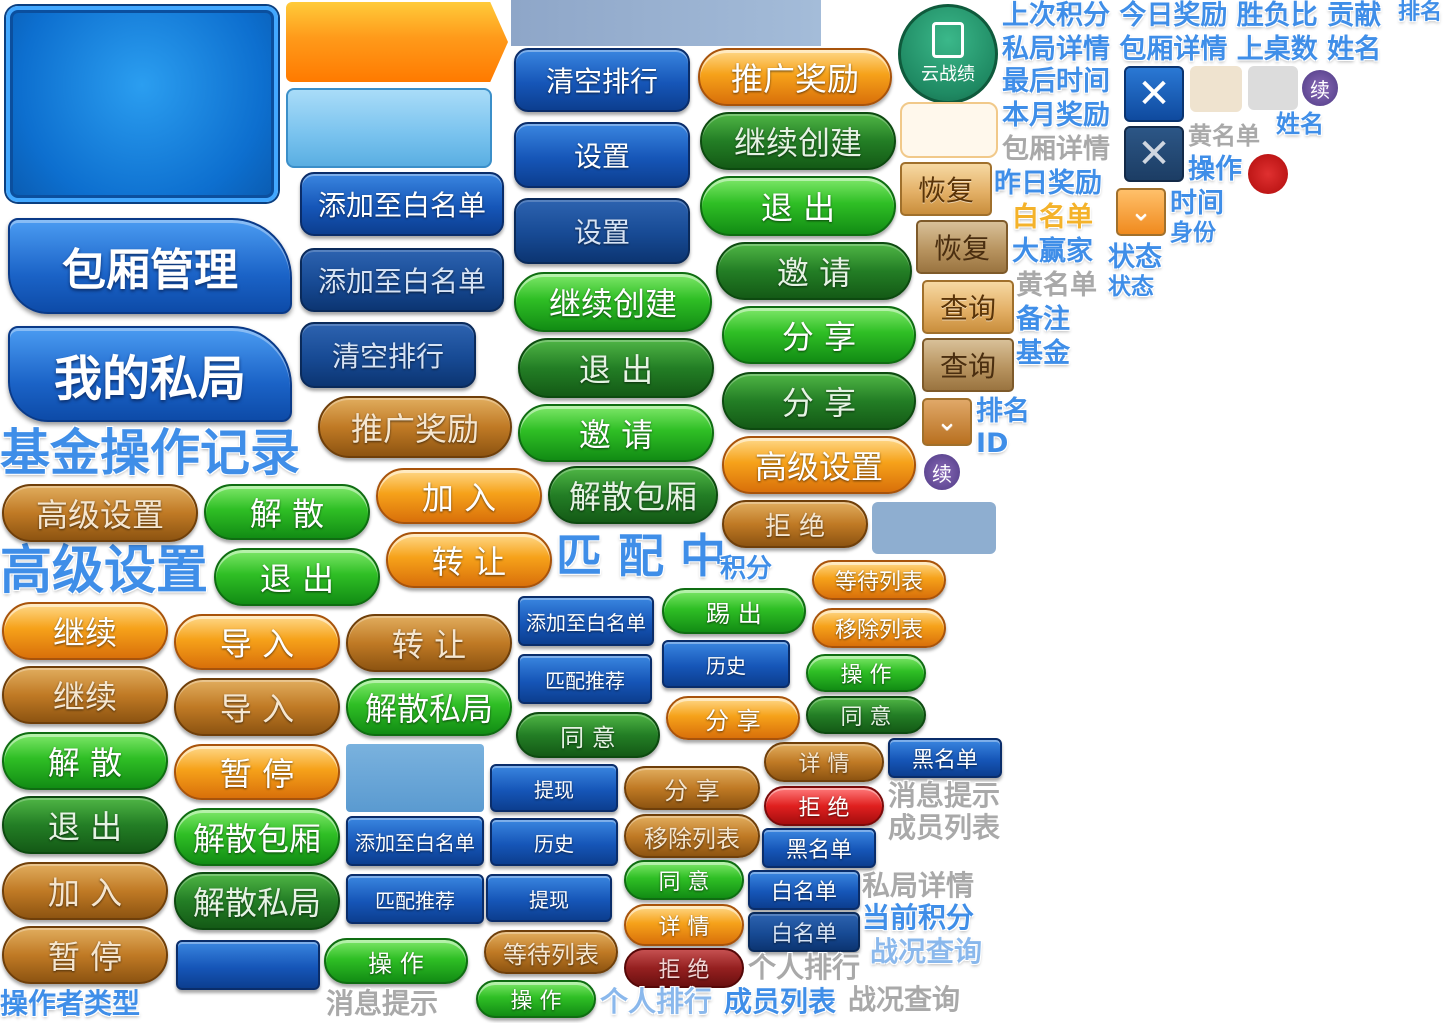  What do you see at coordinates (904, 999) in the screenshot?
I see `label-battle-query: 战况查询` at bounding box center [904, 999].